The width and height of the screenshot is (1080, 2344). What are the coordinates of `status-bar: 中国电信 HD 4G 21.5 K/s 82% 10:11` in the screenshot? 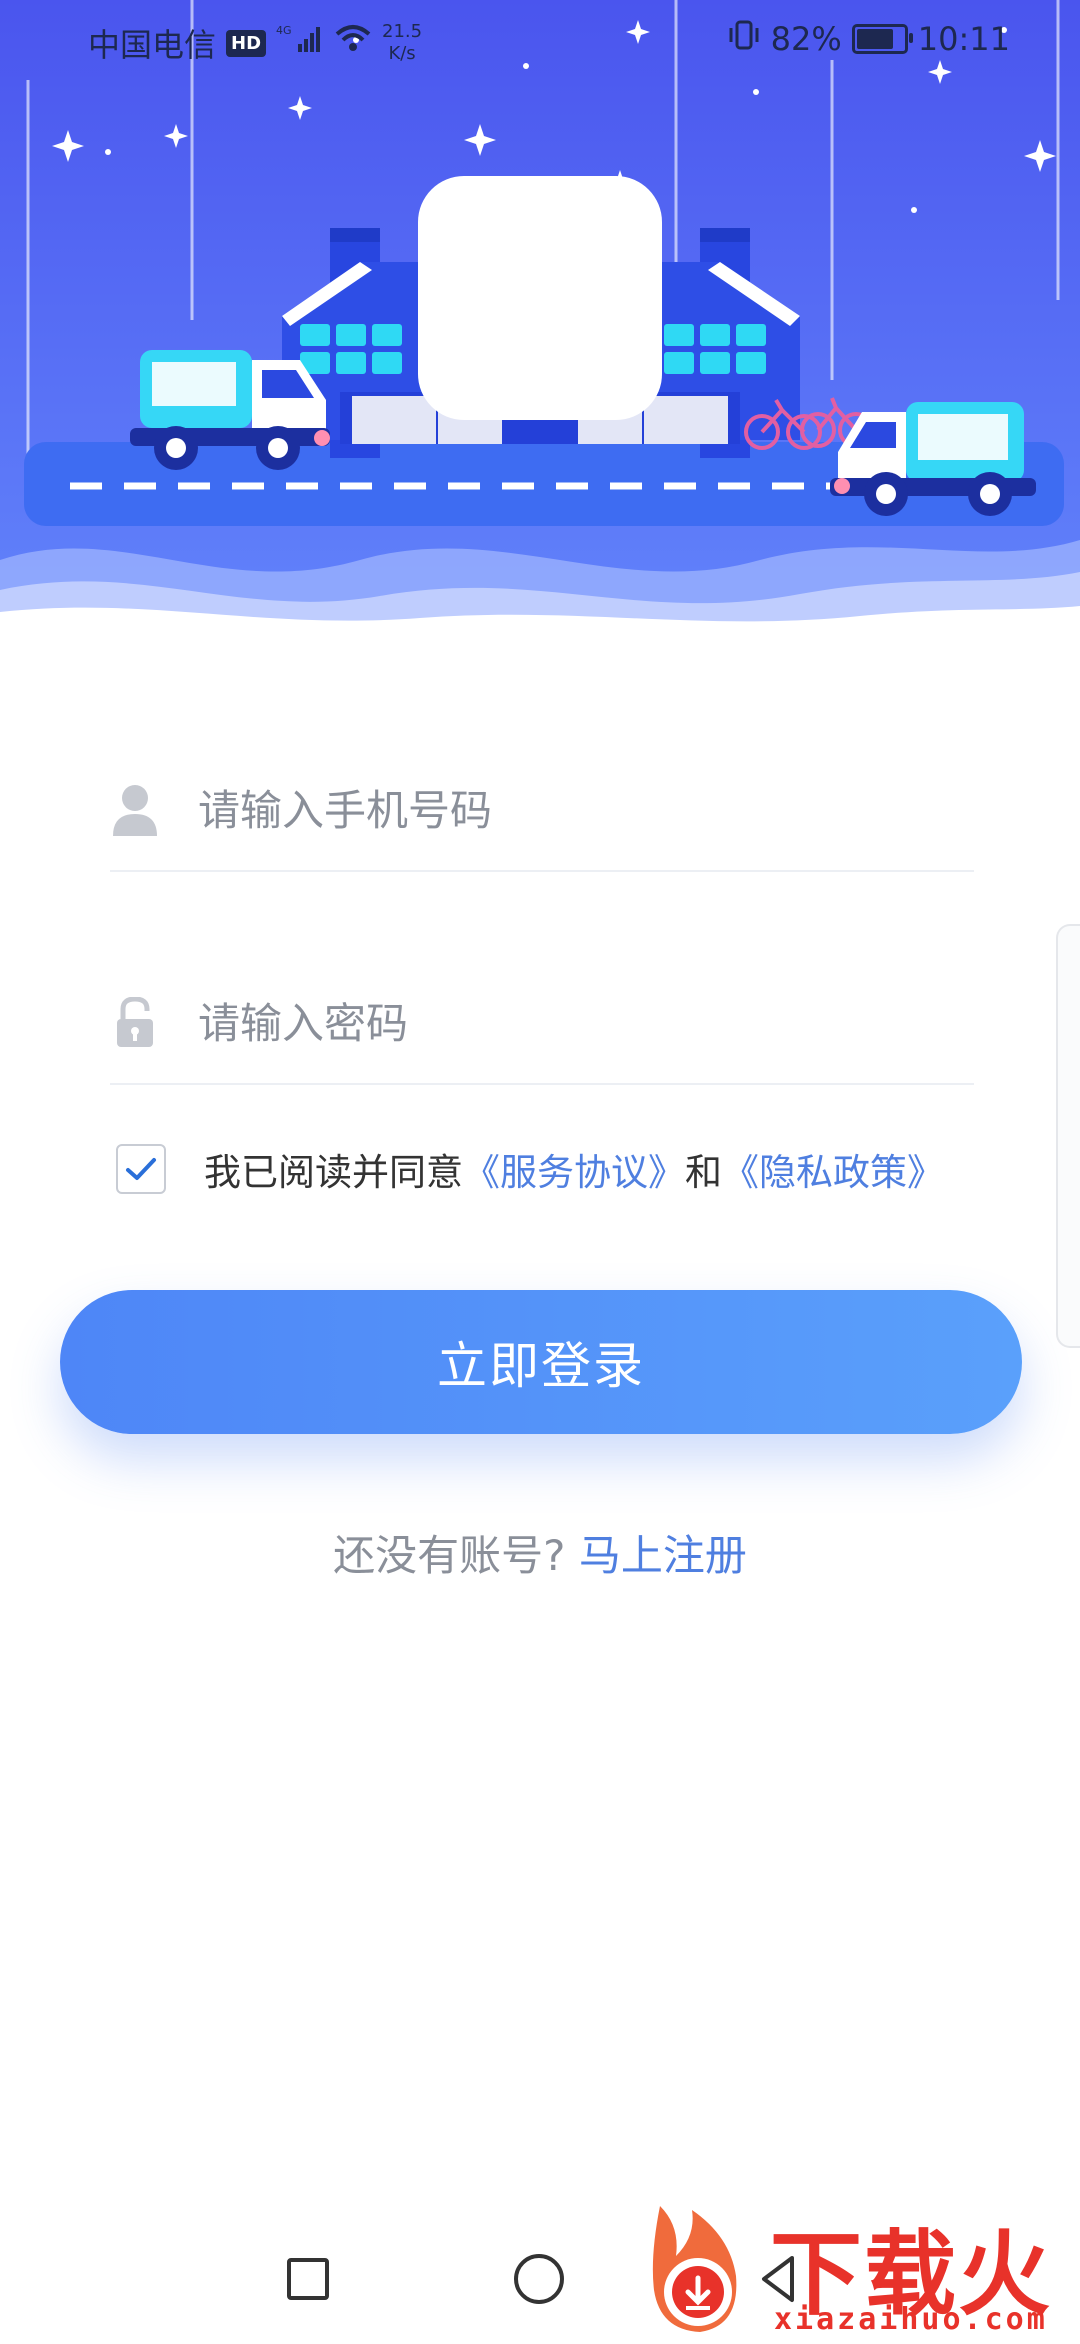 It's located at (540, 40).